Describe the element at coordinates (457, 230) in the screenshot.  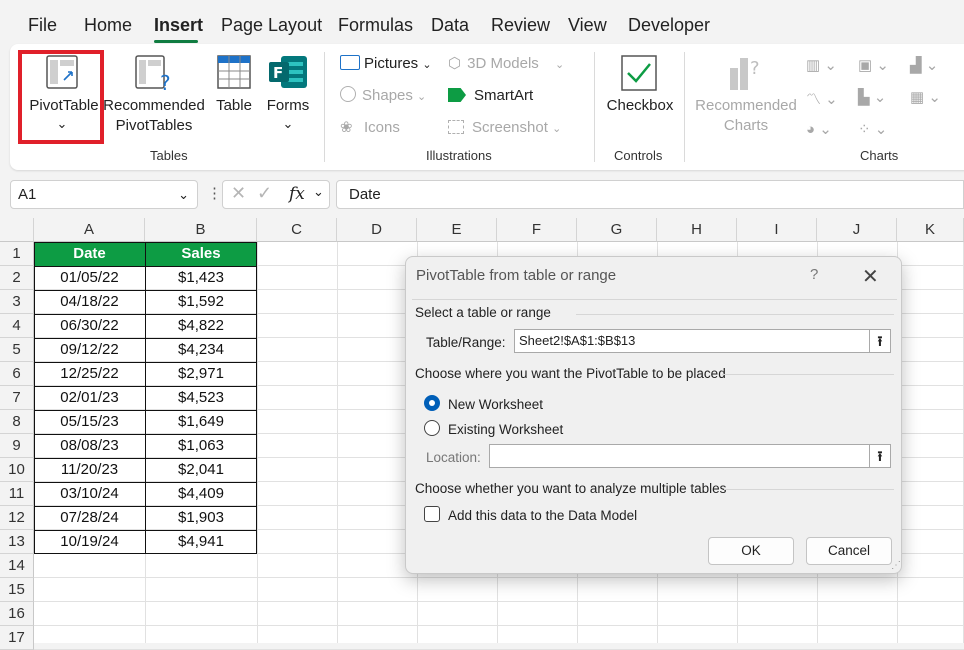
I see `column-header: E` at that location.